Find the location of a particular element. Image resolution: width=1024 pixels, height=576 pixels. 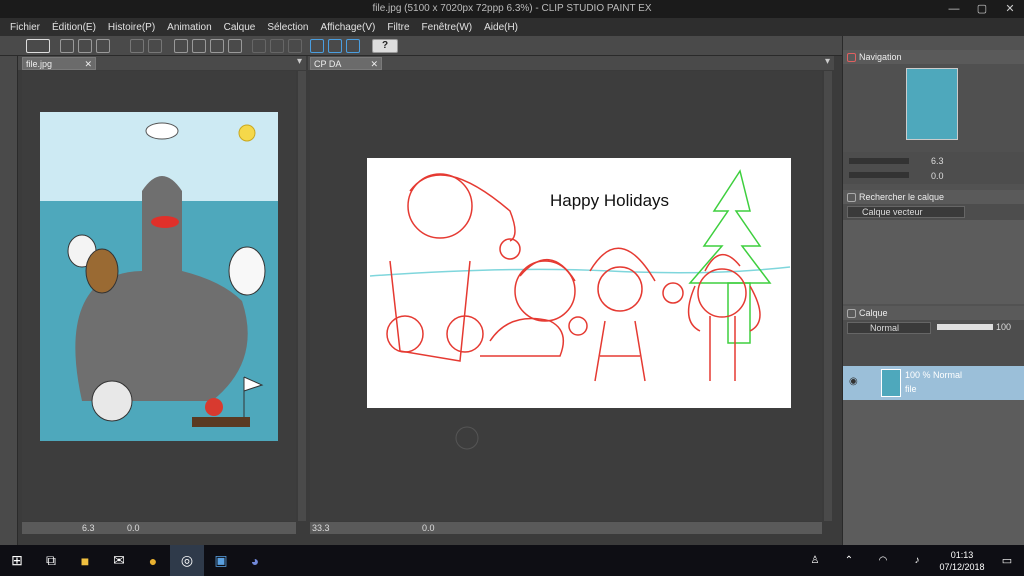

navigator-header: Navigation is located at coordinates (933, 57).